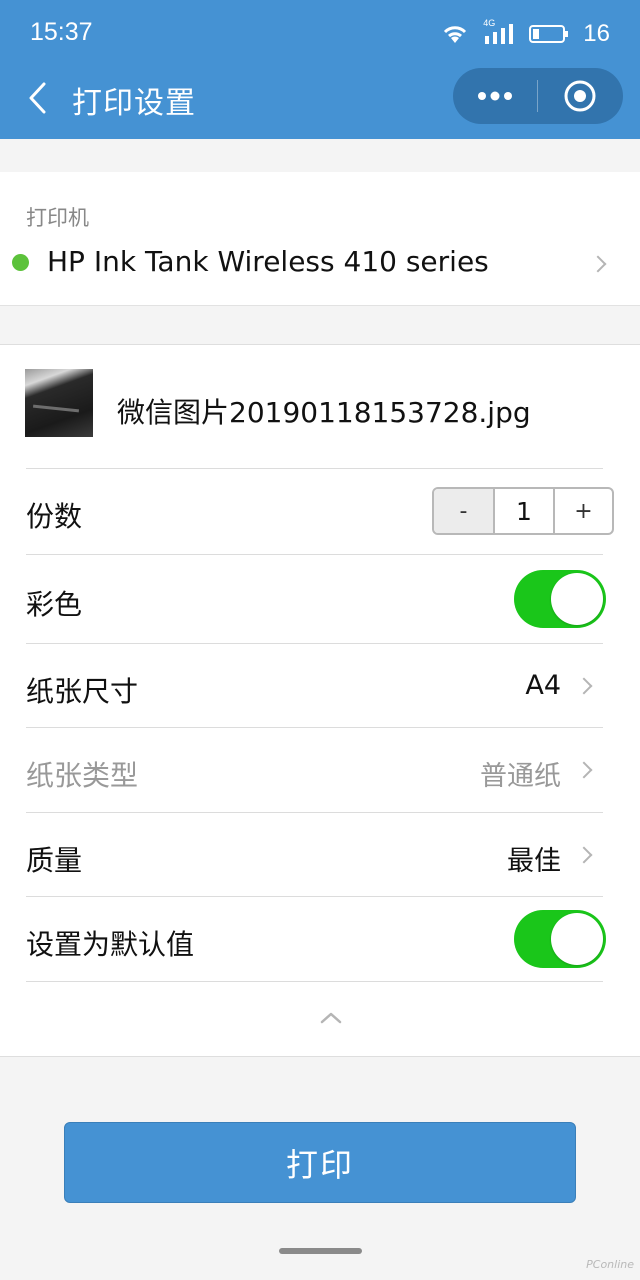  What do you see at coordinates (314, 854) in the screenshot?
I see `quality-row: 质量 最佳` at bounding box center [314, 854].